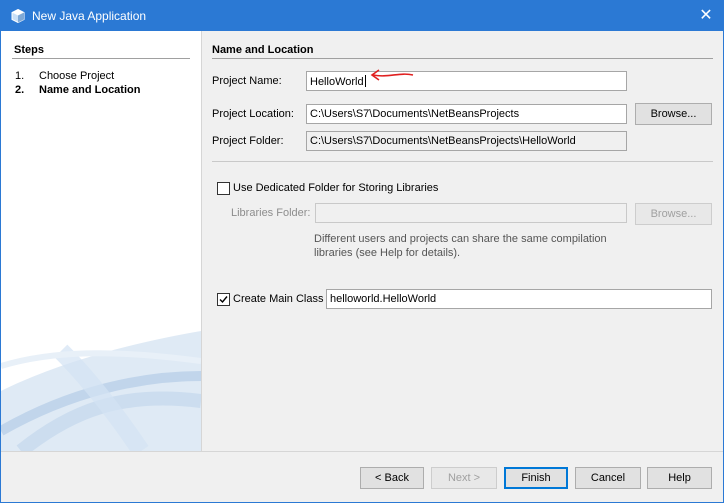 Image resolution: width=724 pixels, height=503 pixels. I want to click on steps-heading: Steps, so click(29, 50).